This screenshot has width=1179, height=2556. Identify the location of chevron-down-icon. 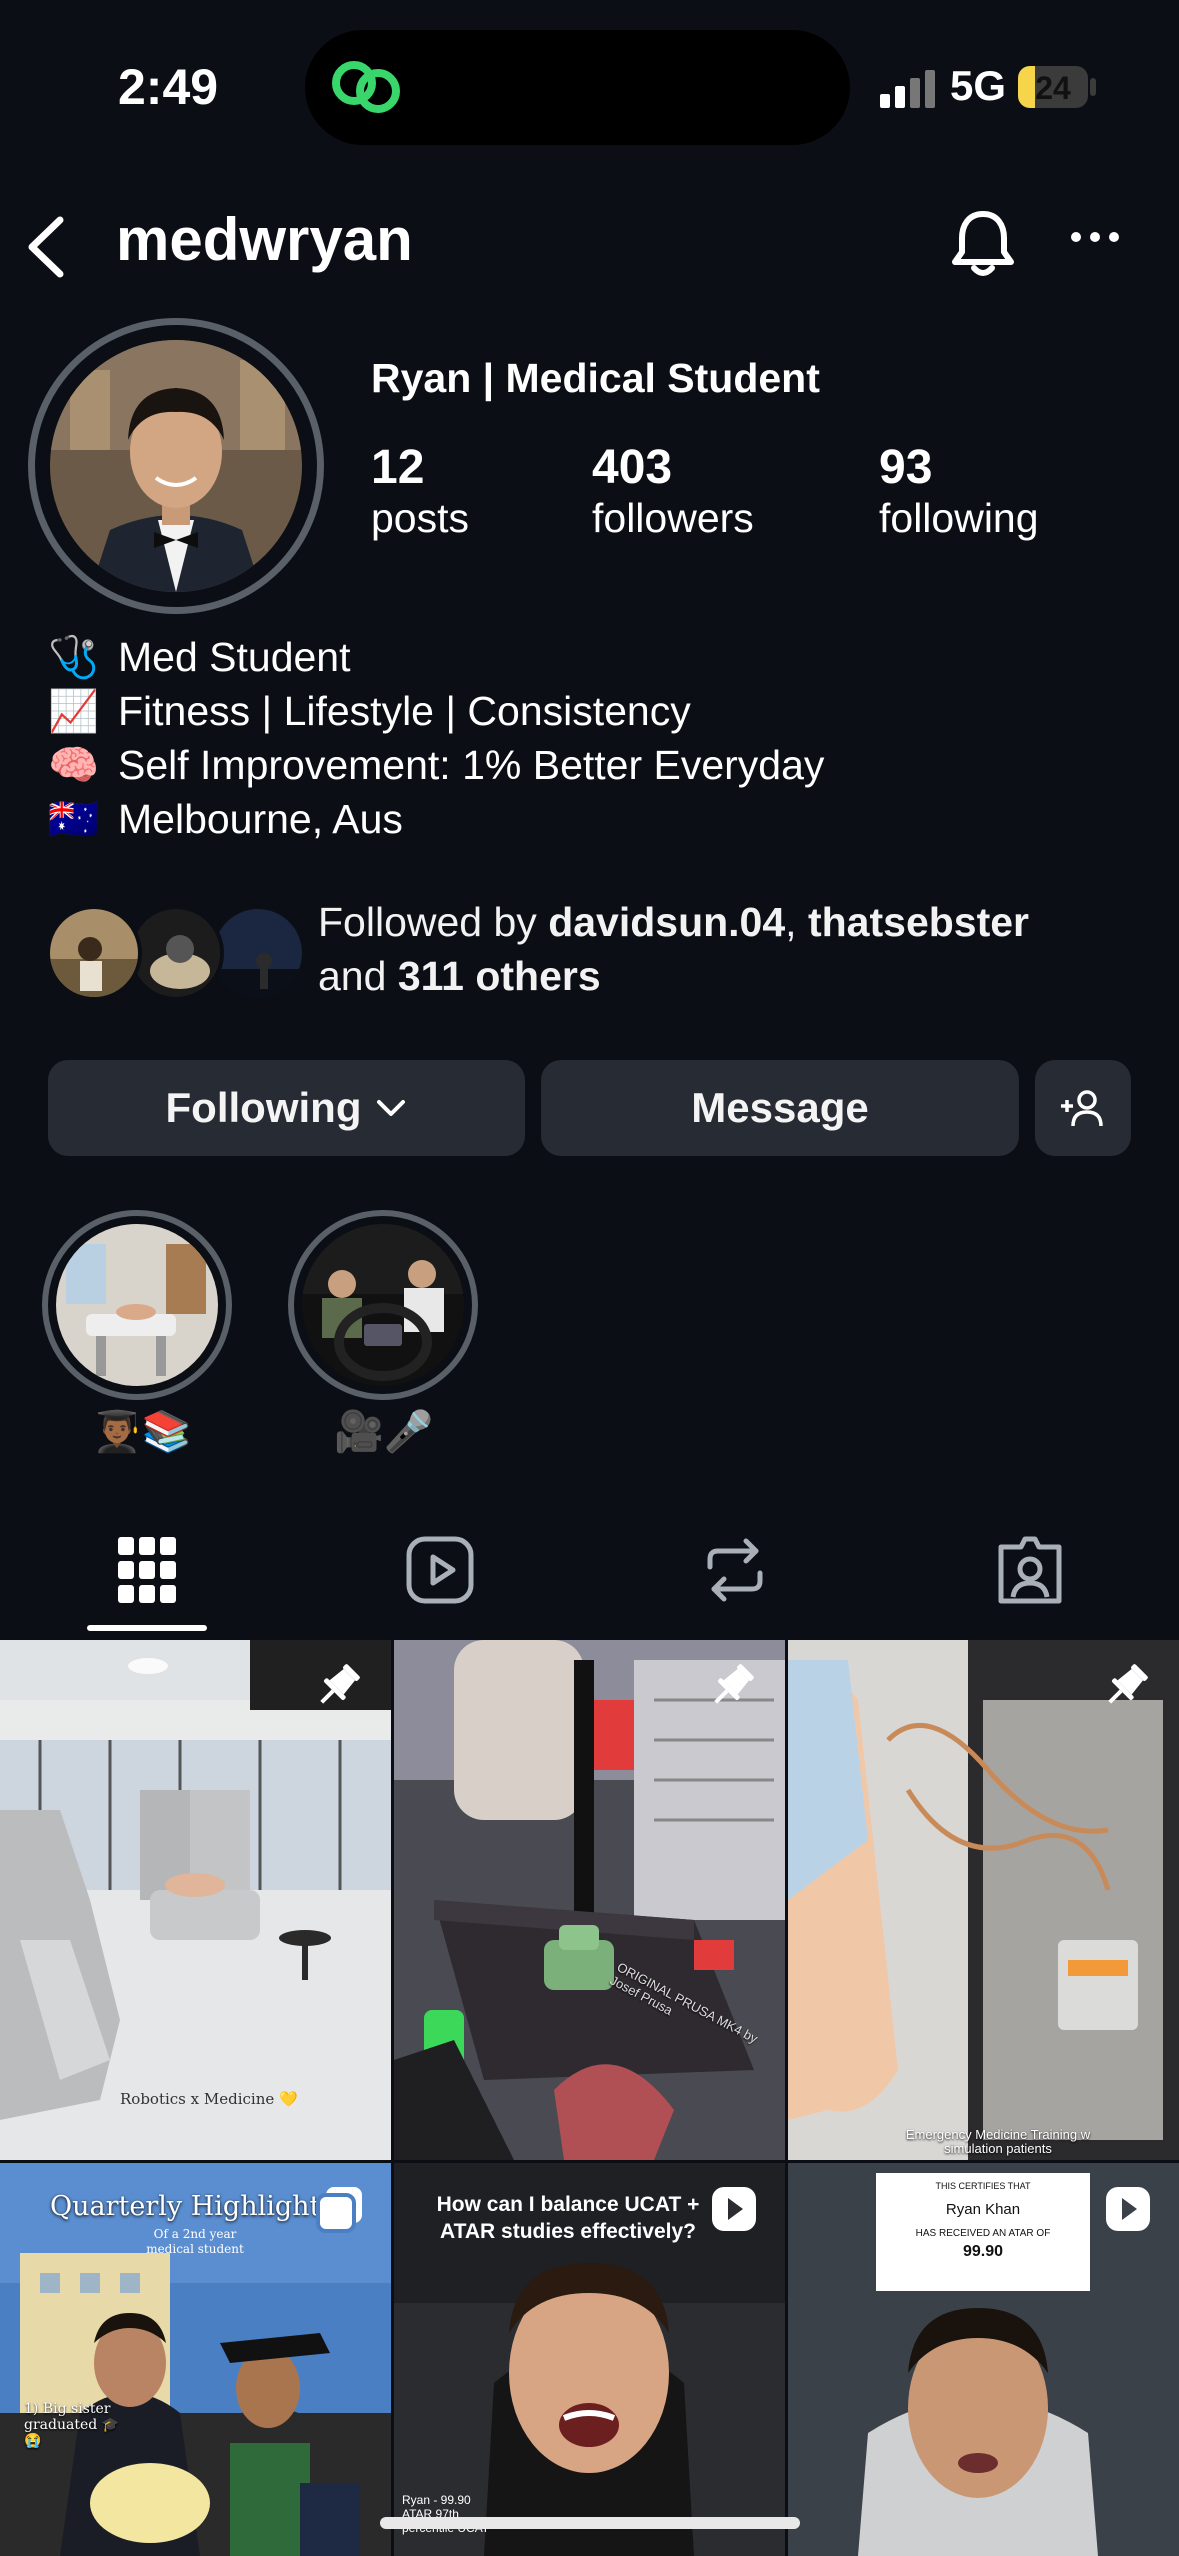
(391, 1108).